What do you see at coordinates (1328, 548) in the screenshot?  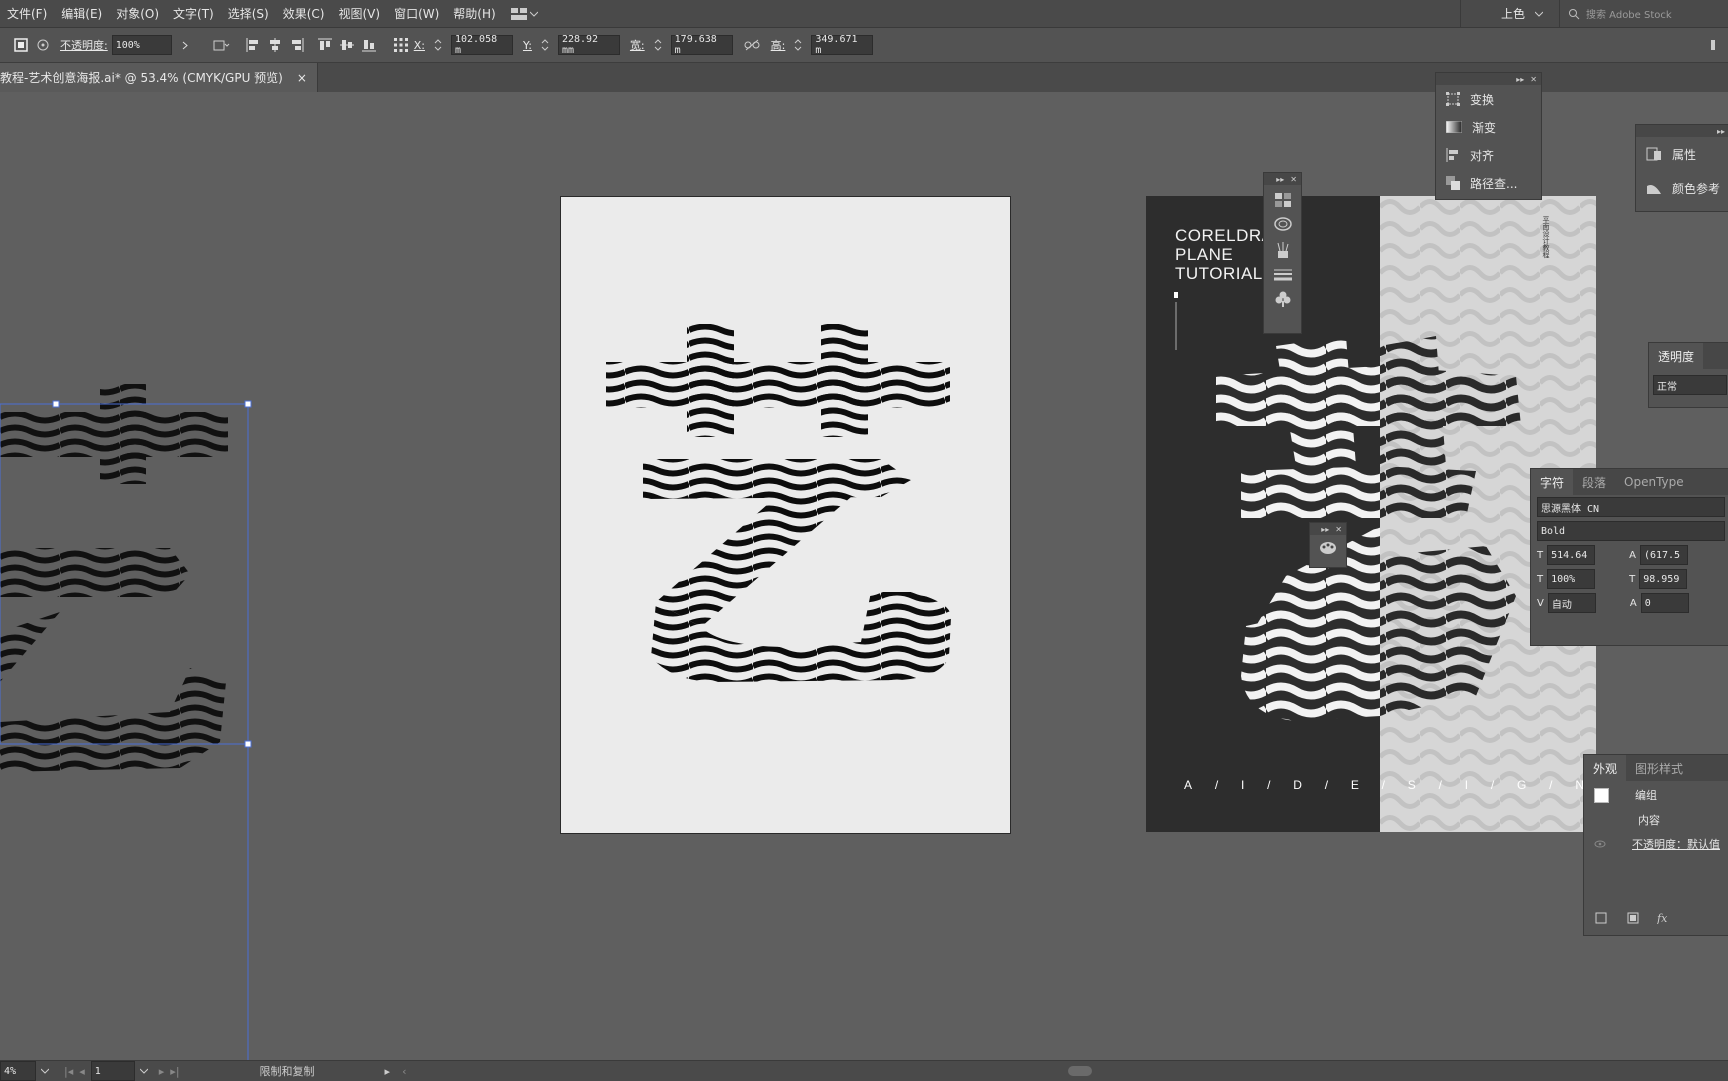 I see `palette-icon` at bounding box center [1328, 548].